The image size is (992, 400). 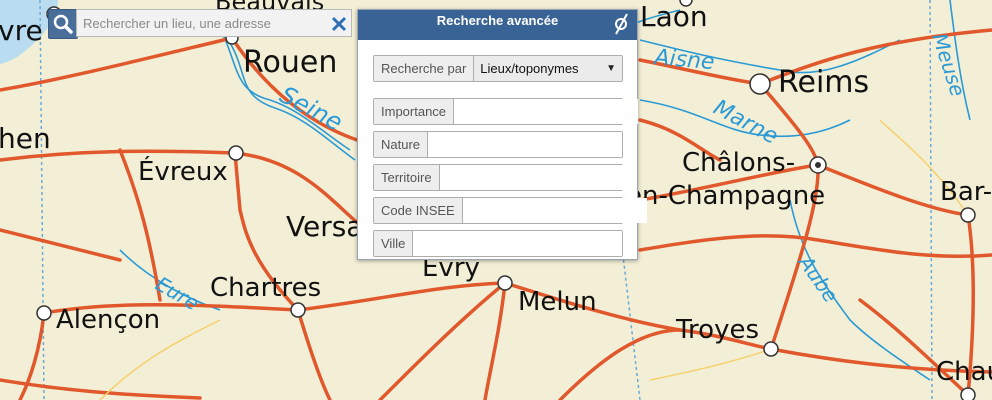 I want to click on city-marker-chaumont, so click(x=968, y=393).